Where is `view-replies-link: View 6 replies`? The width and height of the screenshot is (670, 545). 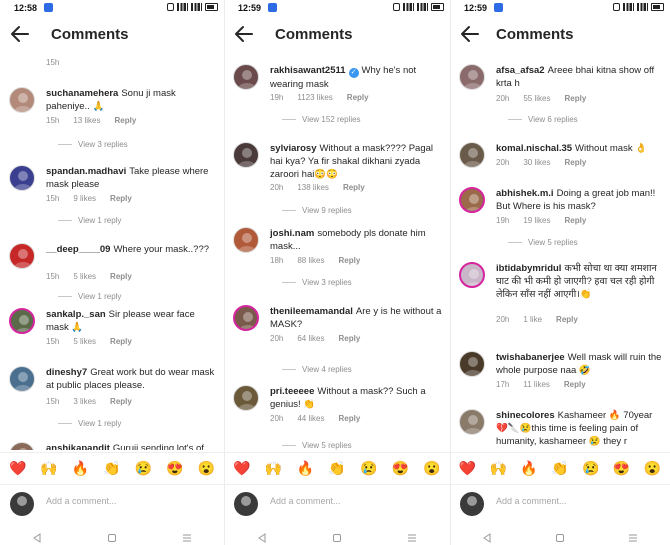 view-replies-link: View 6 replies is located at coordinates (543, 119).